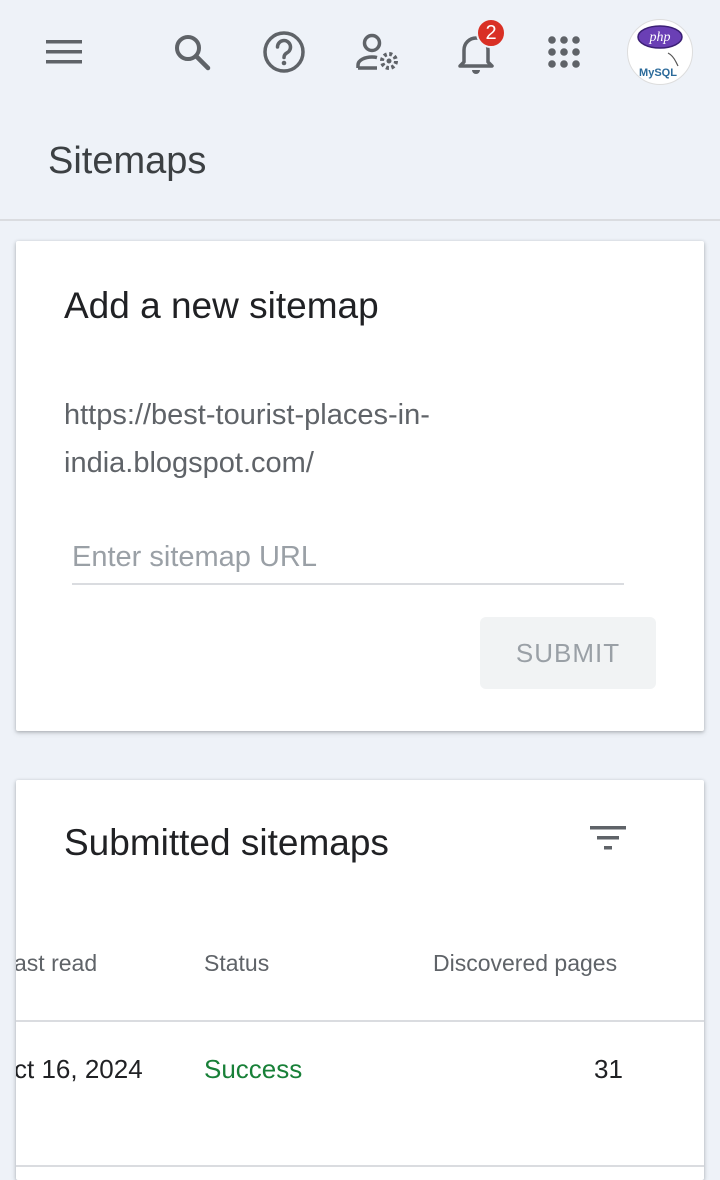 The width and height of the screenshot is (720, 1180). What do you see at coordinates (477, 49) in the screenshot?
I see `notifications-icon: 2` at bounding box center [477, 49].